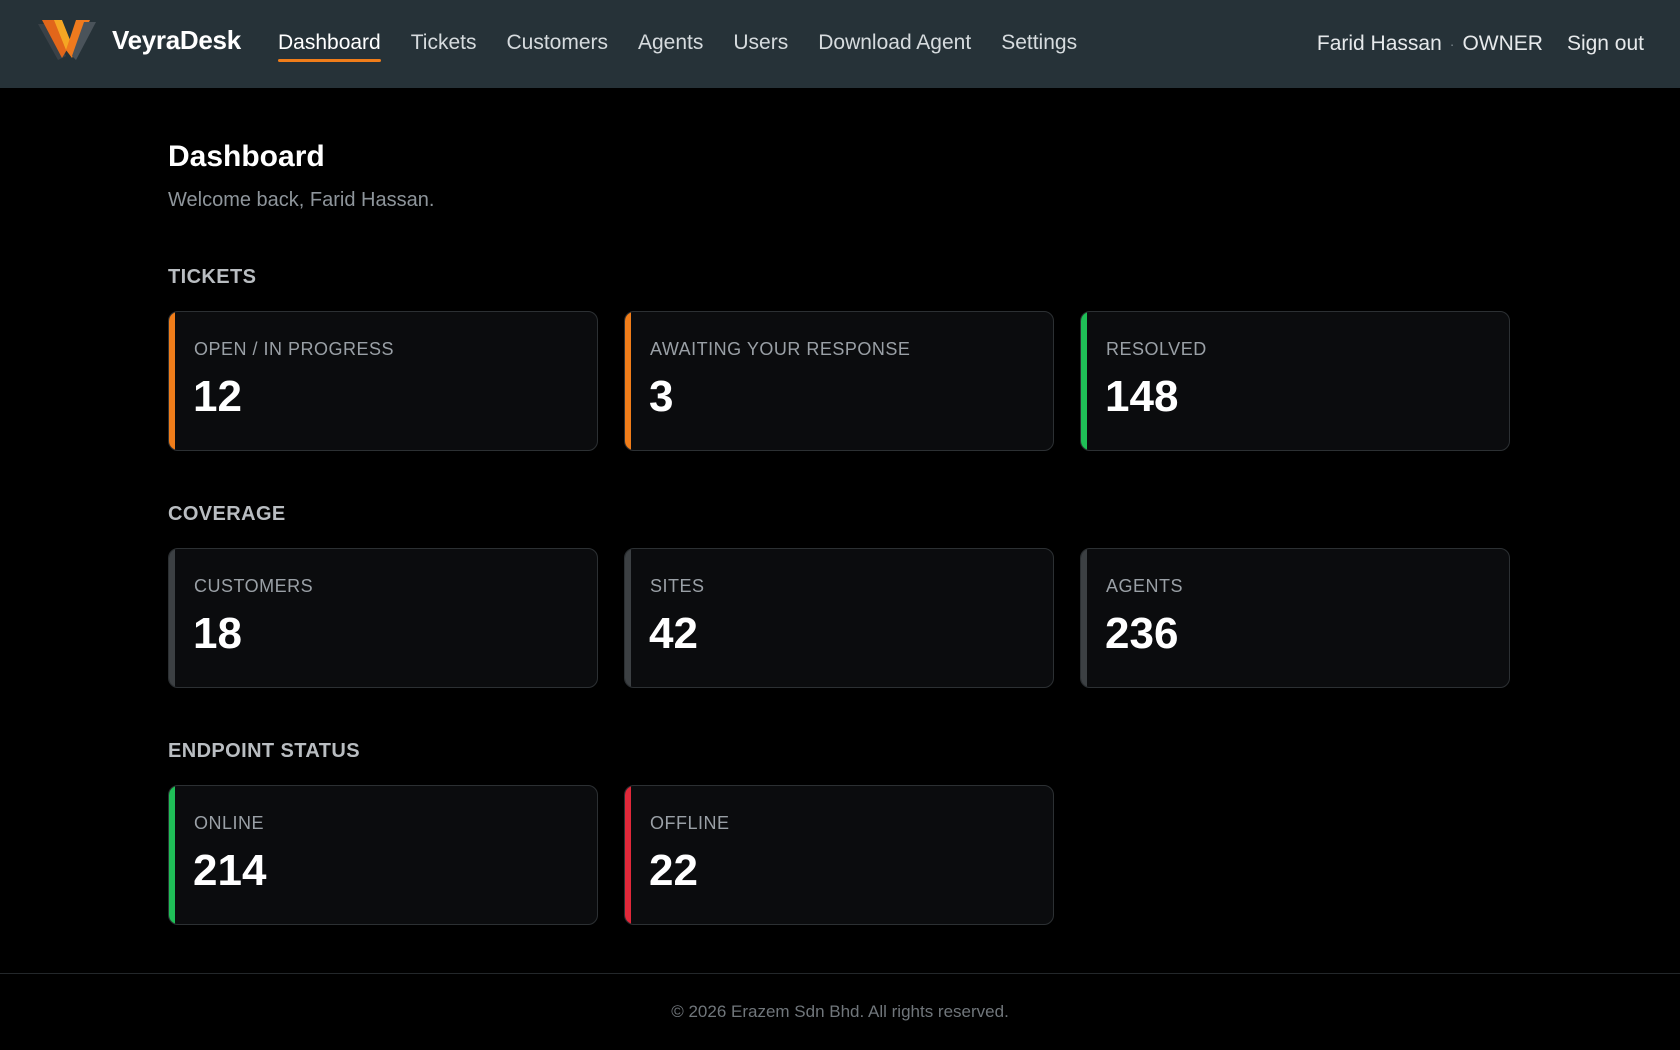  What do you see at coordinates (217, 396) in the screenshot?
I see `card-value: 12` at bounding box center [217, 396].